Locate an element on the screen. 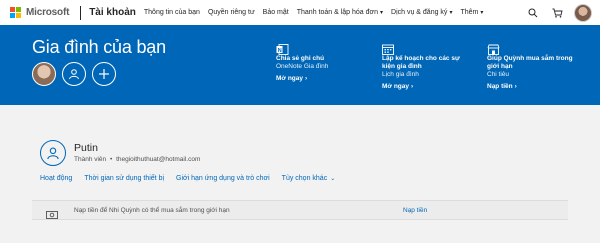  plus-icon is located at coordinates (104, 74).